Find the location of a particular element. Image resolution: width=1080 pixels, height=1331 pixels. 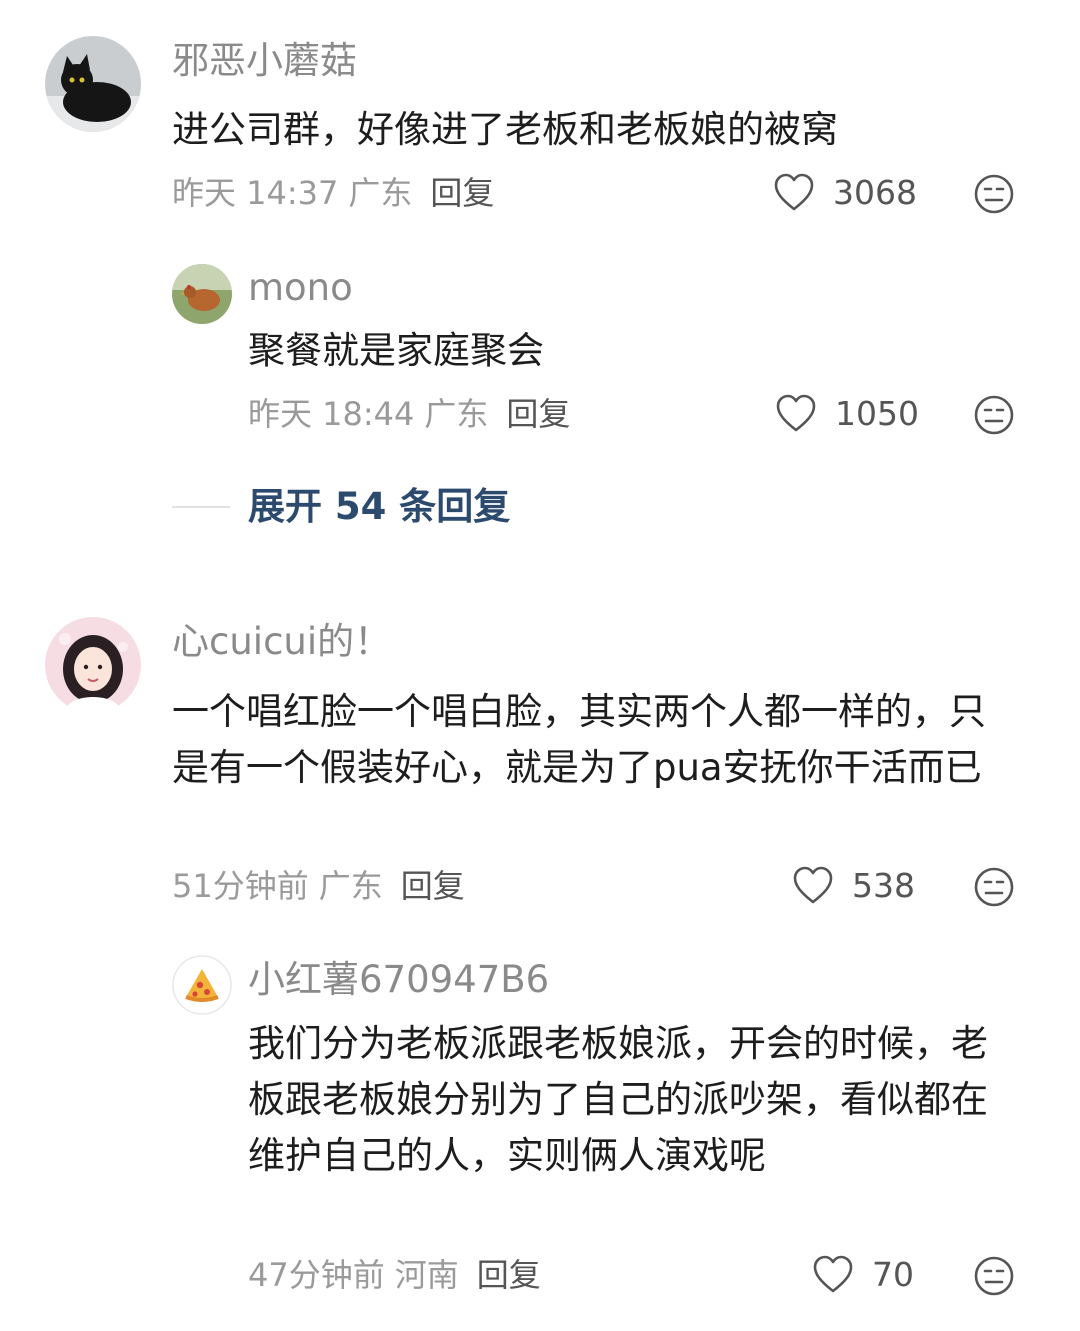

pizza-avatar-icon is located at coordinates (202, 985).